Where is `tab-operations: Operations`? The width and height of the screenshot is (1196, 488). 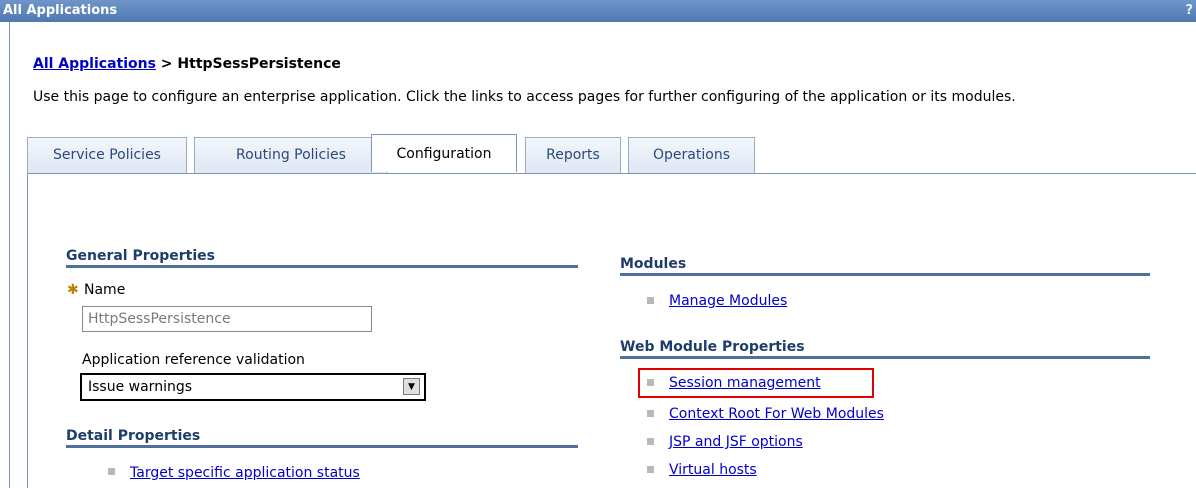 tab-operations: Operations is located at coordinates (691, 155).